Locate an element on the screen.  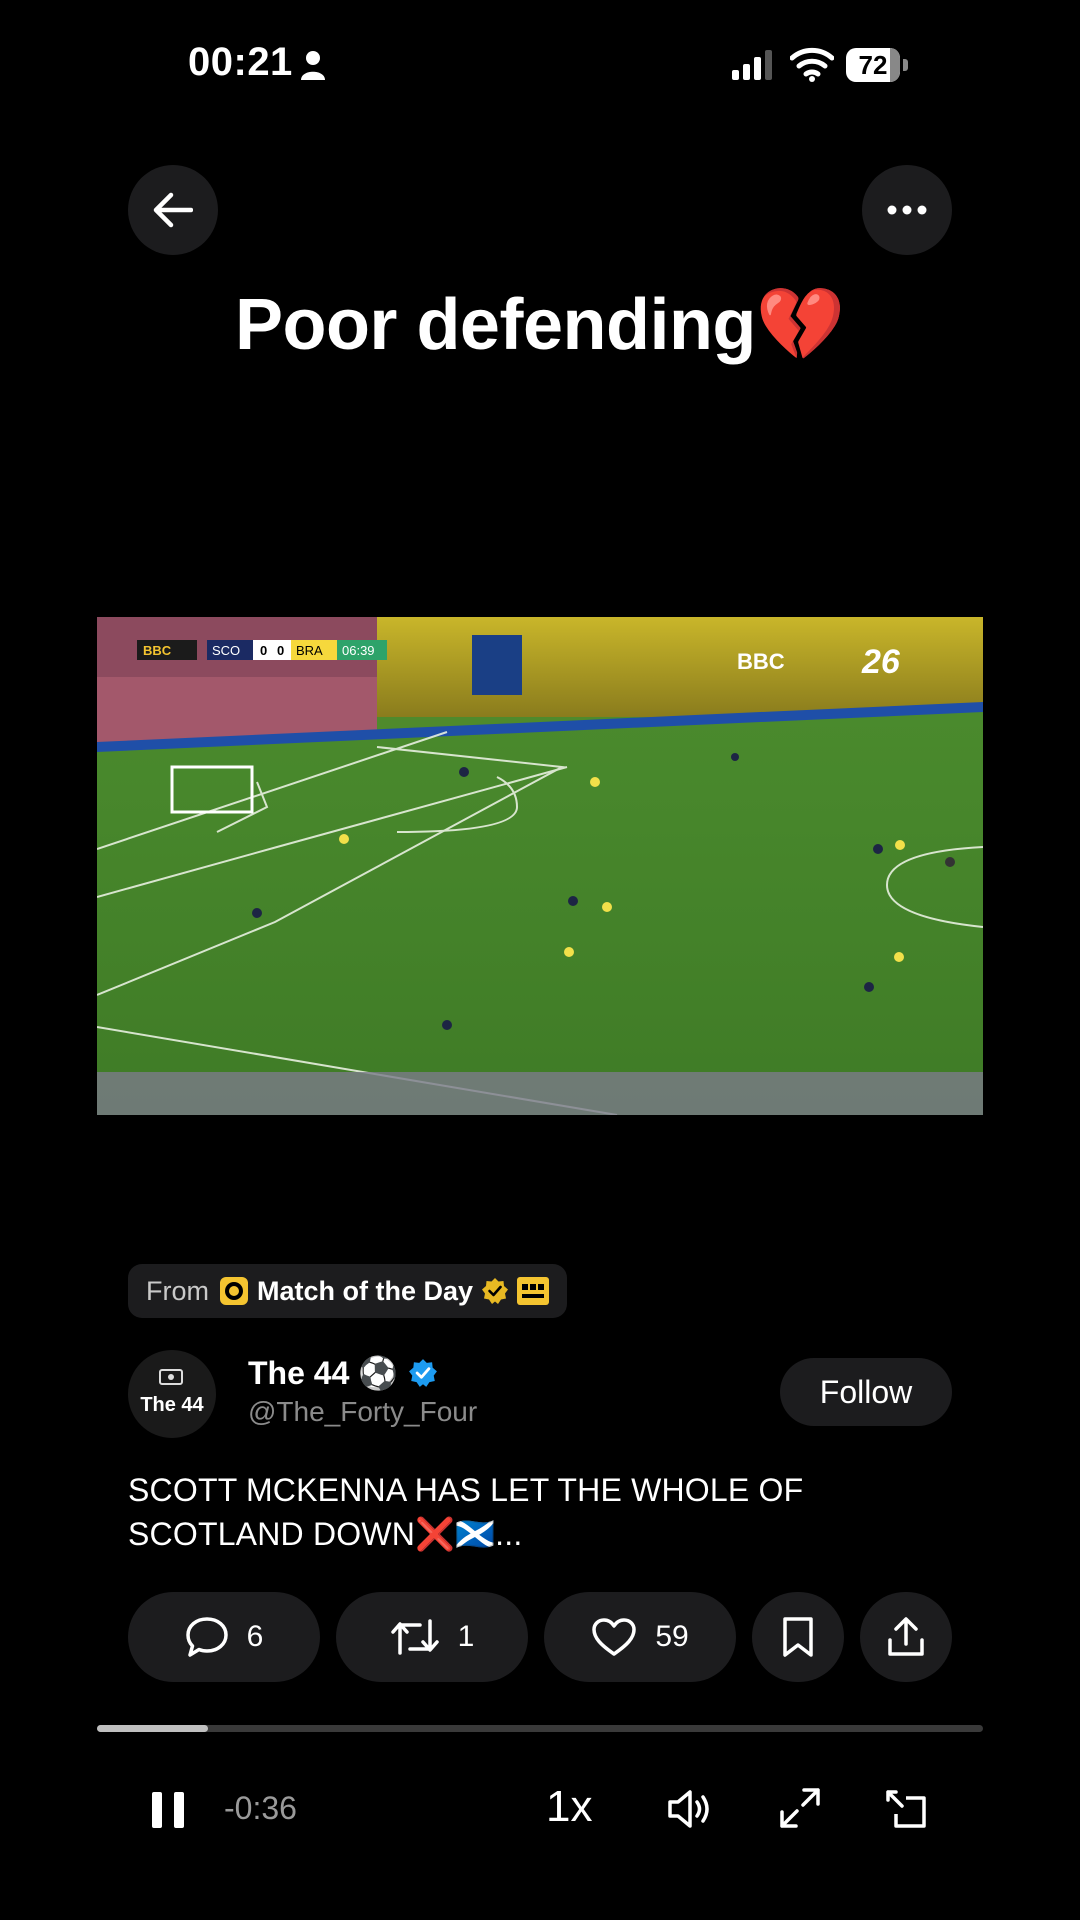
broadcaster-watermark: BBC is located at coordinates (761, 661).